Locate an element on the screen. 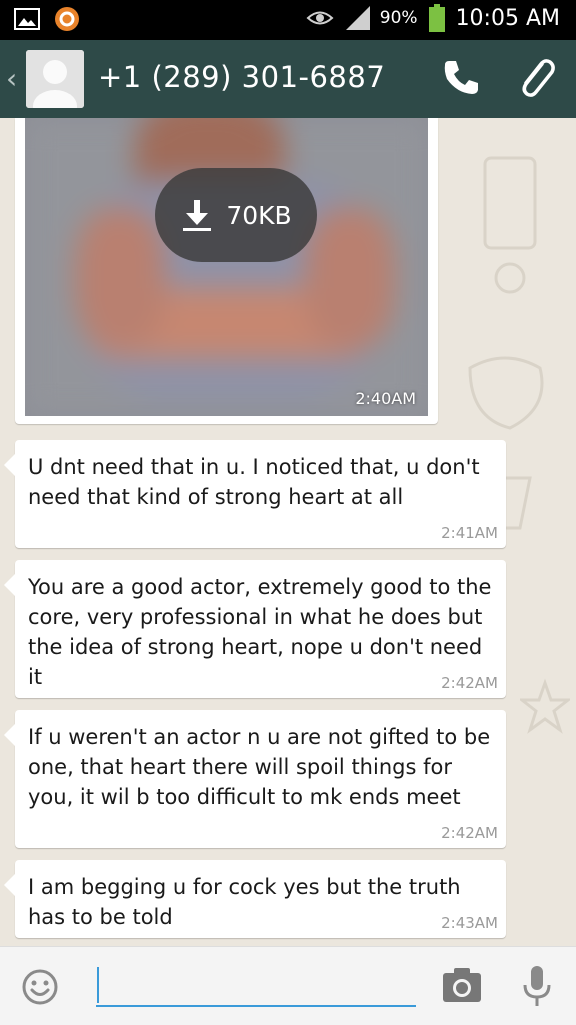 This screenshot has height=1025, width=576. text-cursor is located at coordinates (98, 985).